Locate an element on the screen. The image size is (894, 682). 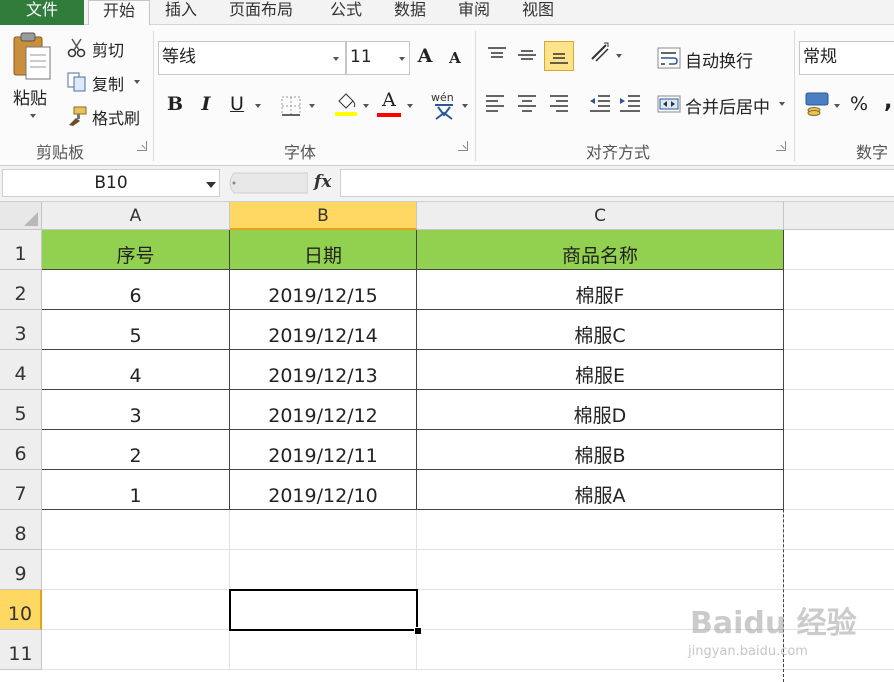
align-top-icon is located at coordinates (497, 55).